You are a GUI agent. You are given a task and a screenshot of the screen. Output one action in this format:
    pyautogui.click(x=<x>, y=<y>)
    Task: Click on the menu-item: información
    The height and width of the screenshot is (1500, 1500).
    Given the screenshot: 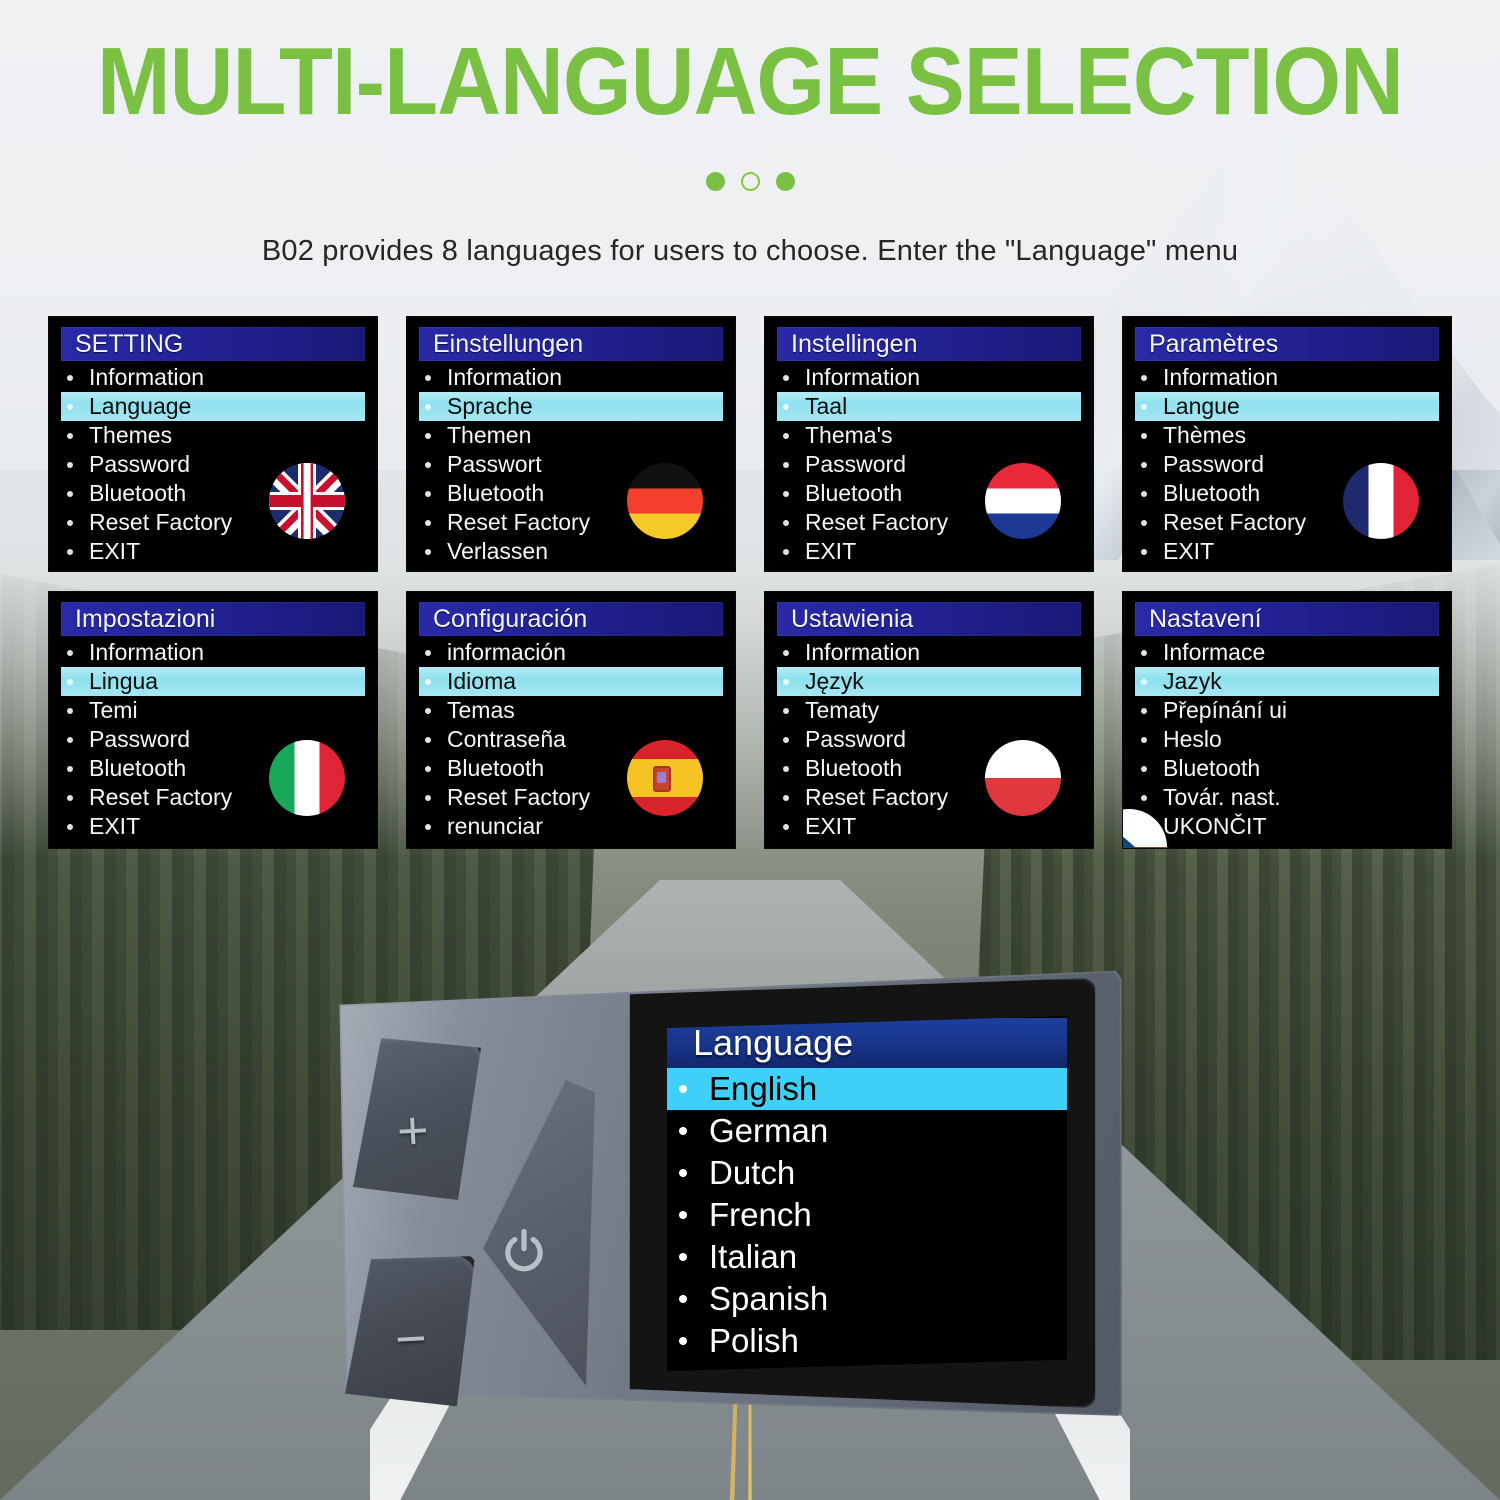 What is the action you would take?
    pyautogui.click(x=571, y=652)
    